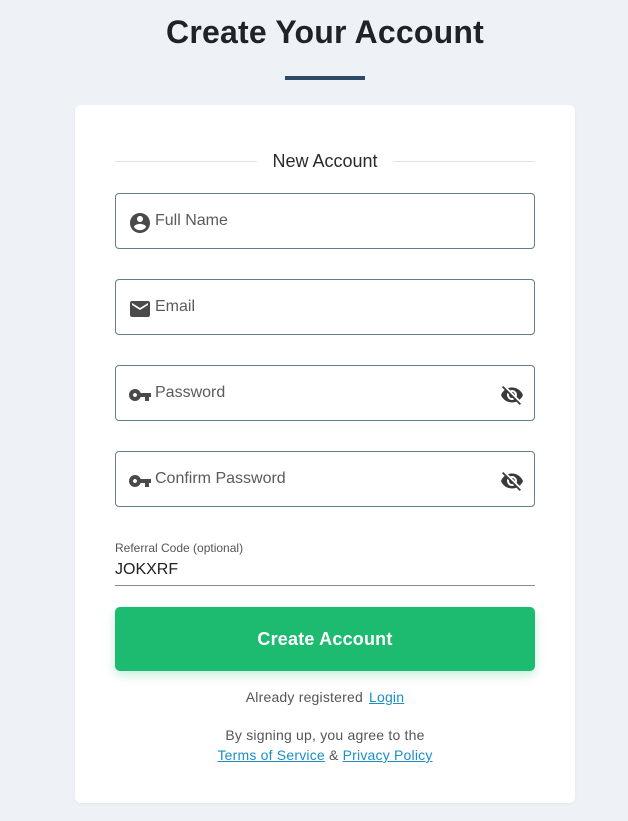 This screenshot has width=628, height=821. What do you see at coordinates (325, 755) in the screenshot?
I see `terms-links: Terms of Service & Privacy Policy` at bounding box center [325, 755].